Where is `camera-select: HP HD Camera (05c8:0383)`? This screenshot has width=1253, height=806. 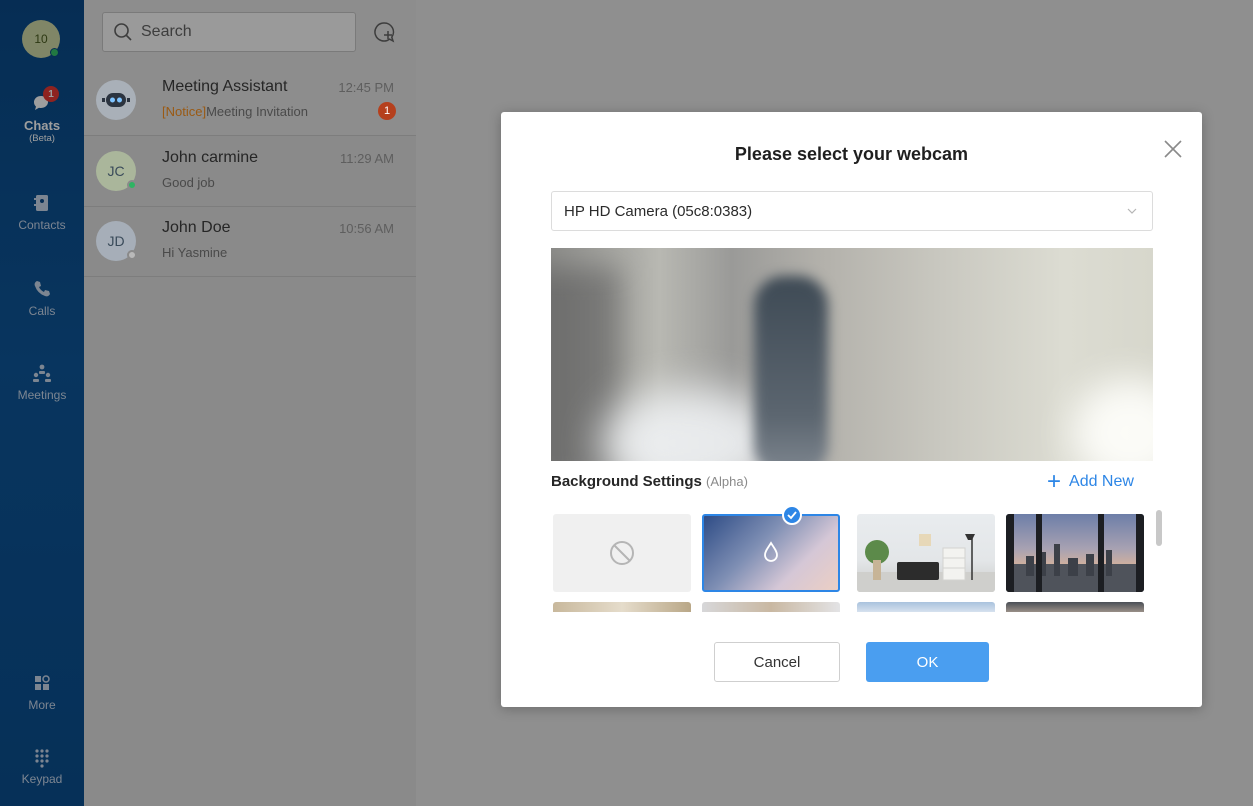
camera-select: HP HD Camera (05c8:0383) is located at coordinates (852, 211).